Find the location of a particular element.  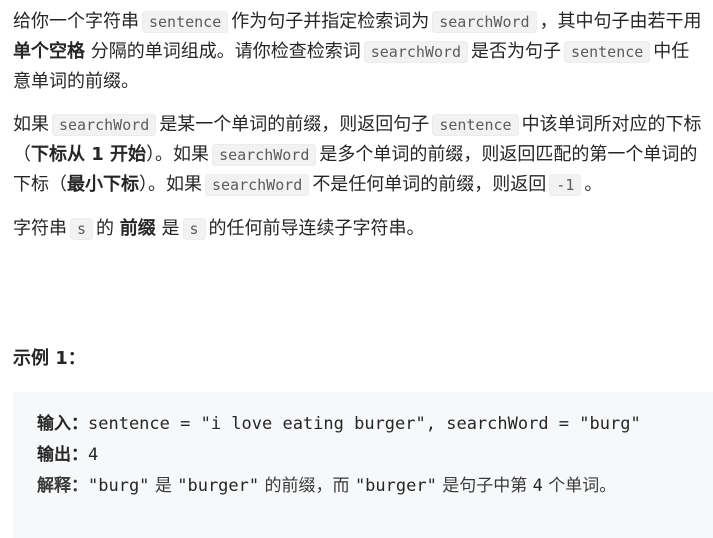

bold-text: 单个空格 is located at coordinates (49, 51).